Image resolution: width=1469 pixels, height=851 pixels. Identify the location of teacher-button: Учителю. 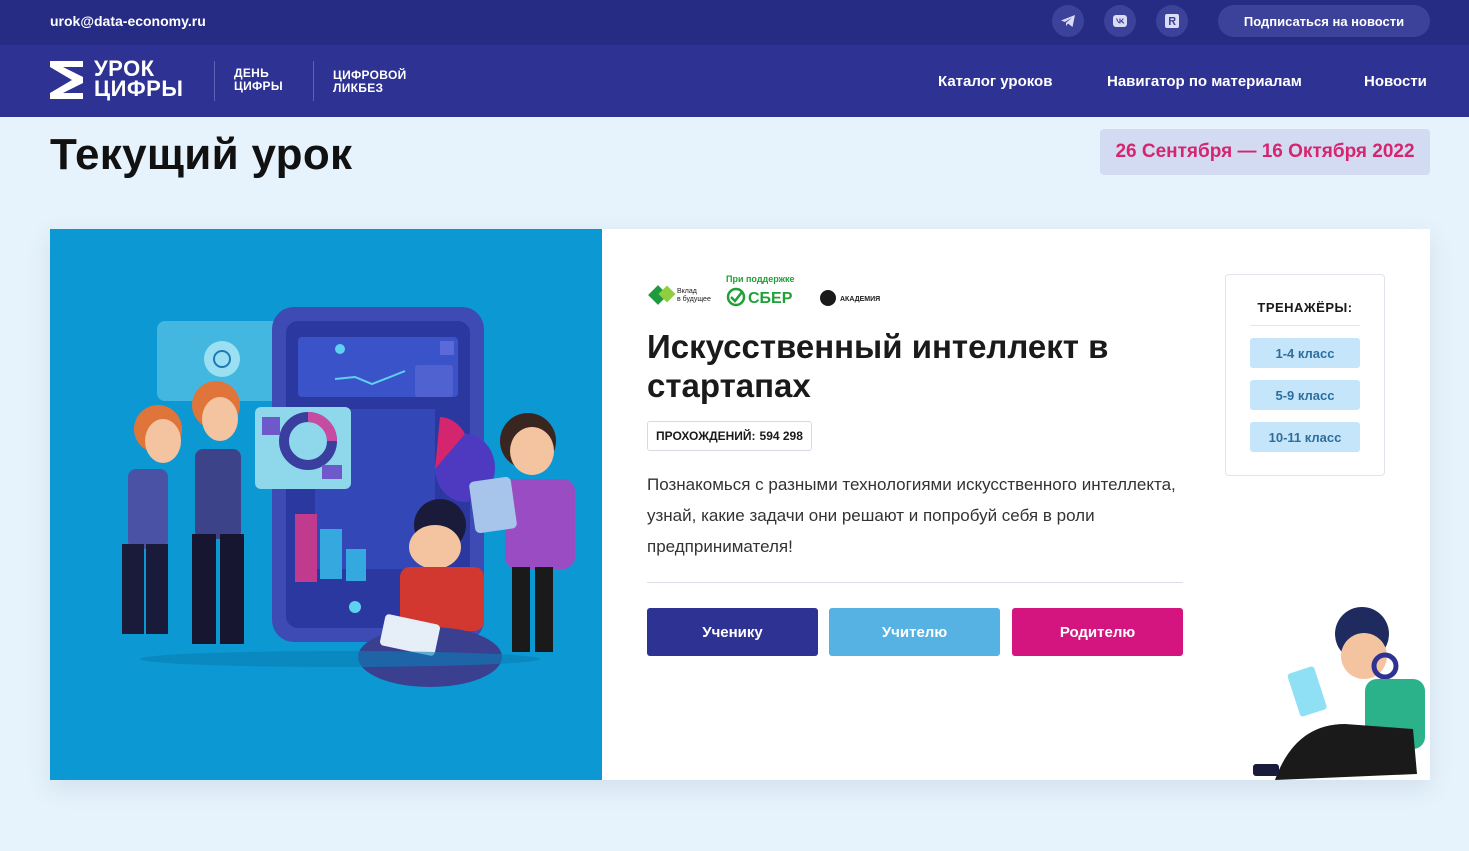
(914, 632).